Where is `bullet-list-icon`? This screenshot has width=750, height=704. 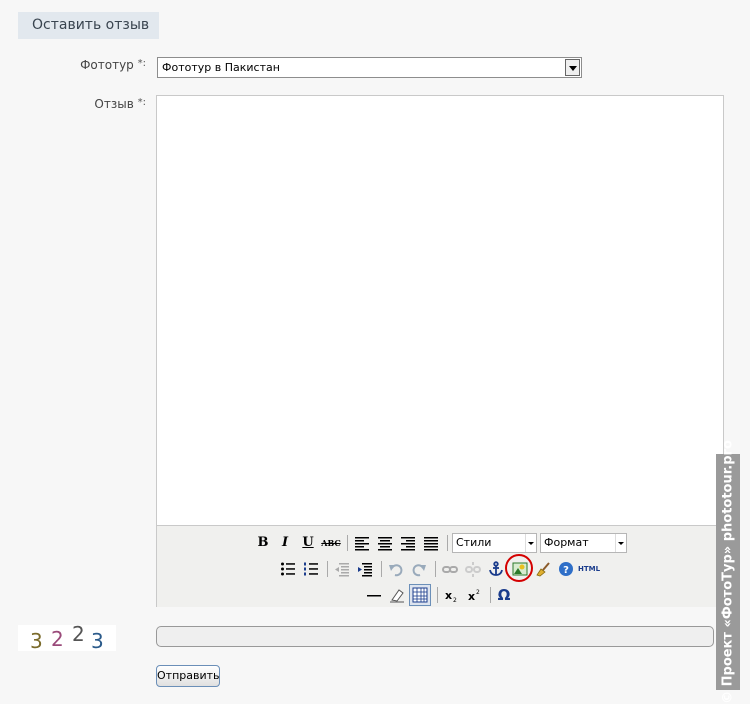 bullet-list-icon is located at coordinates (288, 569).